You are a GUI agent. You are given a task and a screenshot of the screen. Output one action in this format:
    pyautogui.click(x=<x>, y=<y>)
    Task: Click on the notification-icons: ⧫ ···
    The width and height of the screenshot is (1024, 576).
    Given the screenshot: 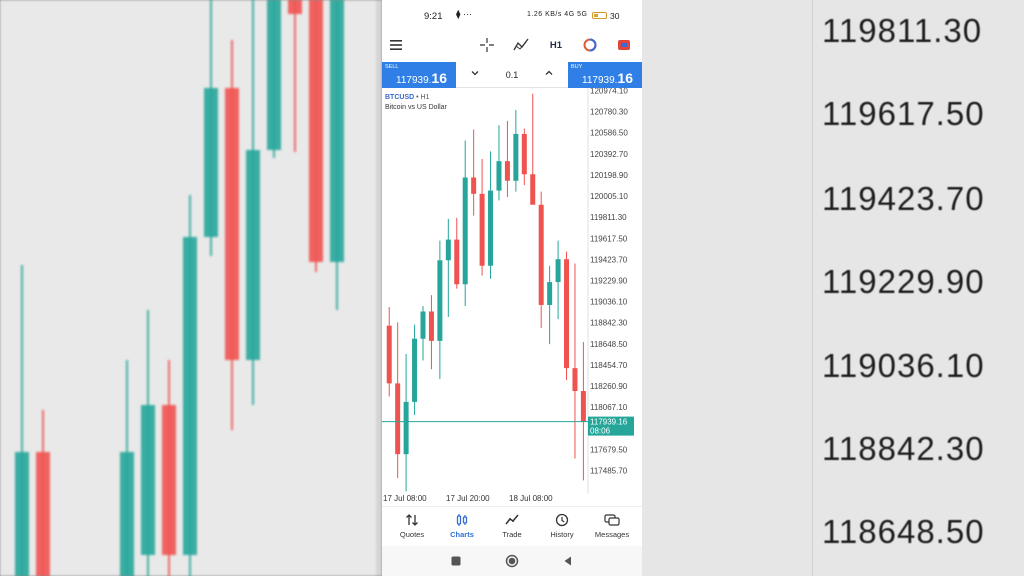 What is the action you would take?
    pyautogui.click(x=464, y=14)
    